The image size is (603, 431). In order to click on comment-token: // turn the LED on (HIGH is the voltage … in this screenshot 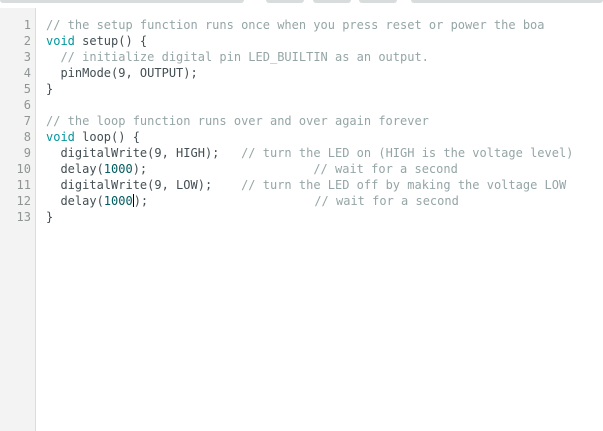, I will do `click(407, 153)`.